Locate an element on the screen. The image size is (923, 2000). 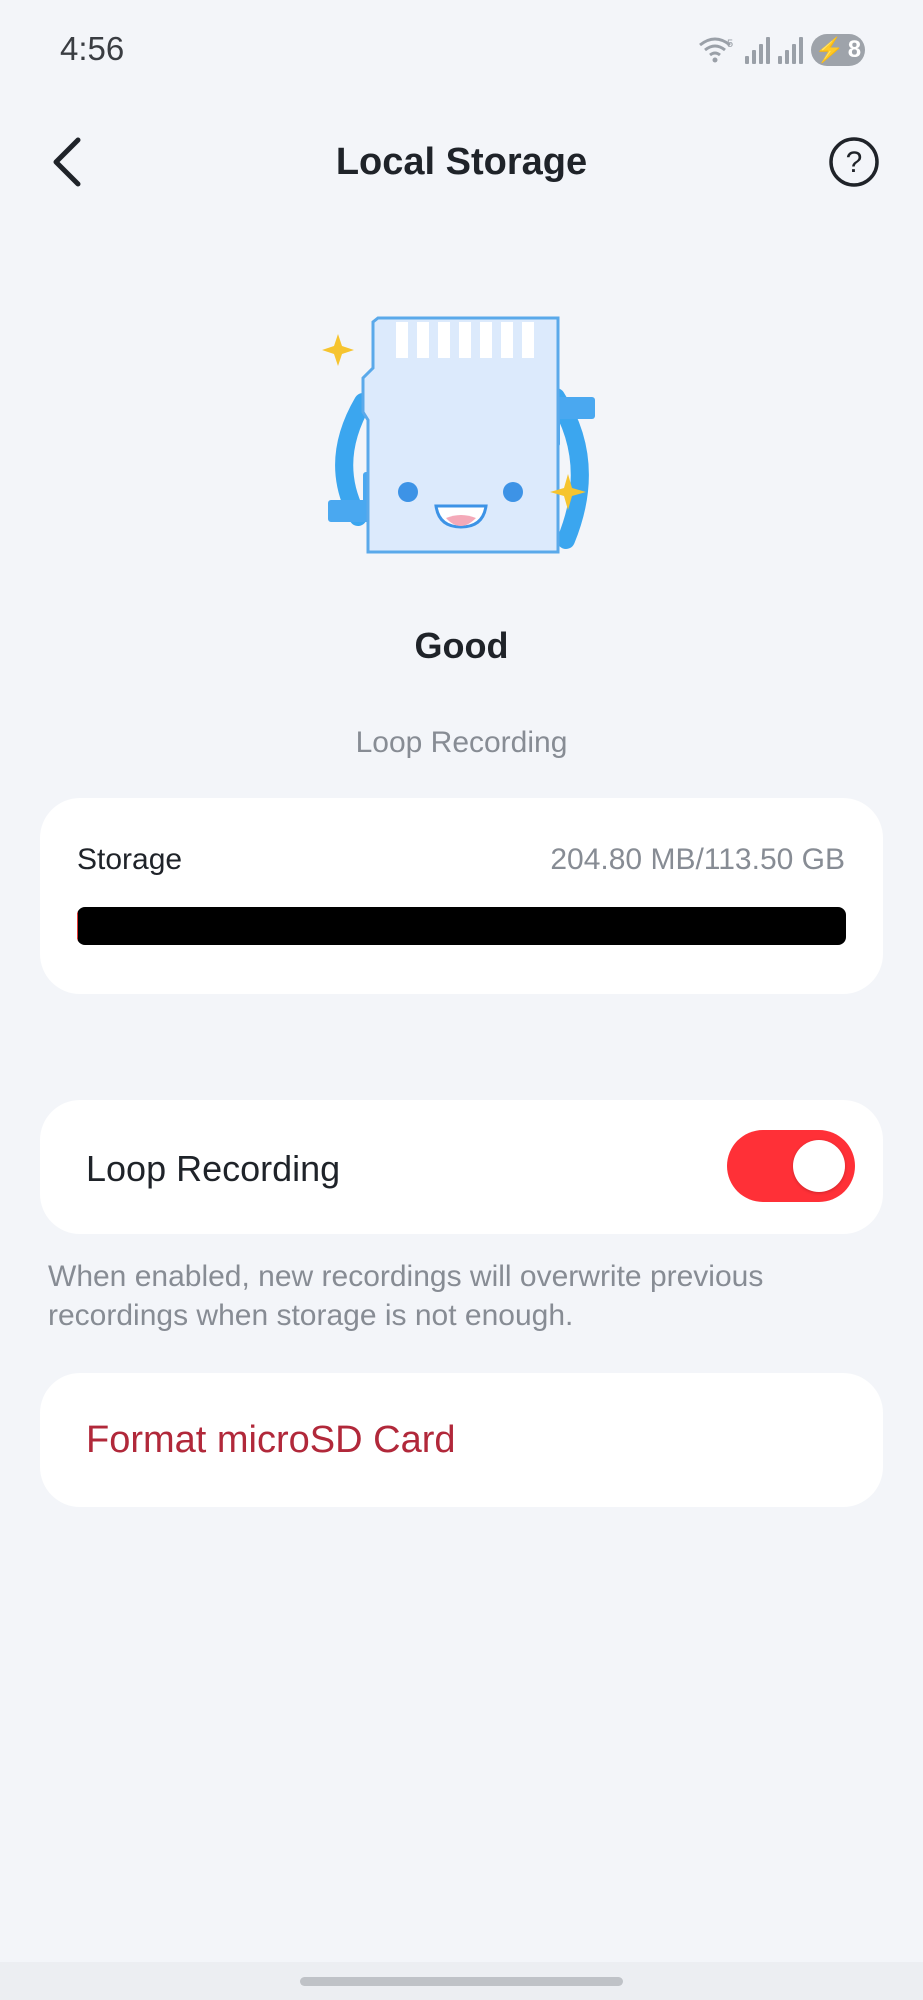
storage-progress-fill is located at coordinates (78, 926).